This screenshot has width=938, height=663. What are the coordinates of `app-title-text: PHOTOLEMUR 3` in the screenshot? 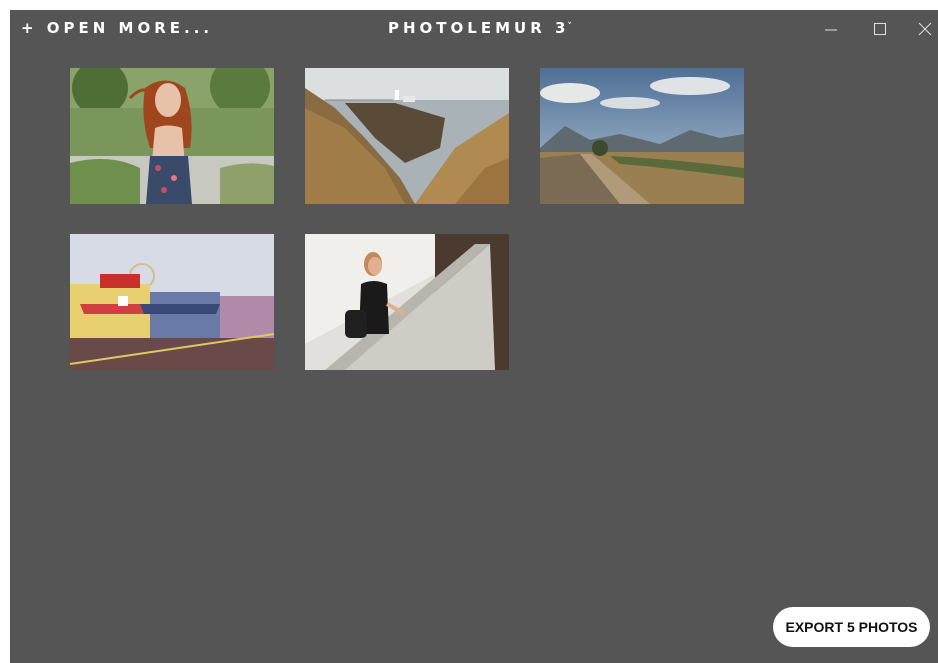 It's located at (479, 28).